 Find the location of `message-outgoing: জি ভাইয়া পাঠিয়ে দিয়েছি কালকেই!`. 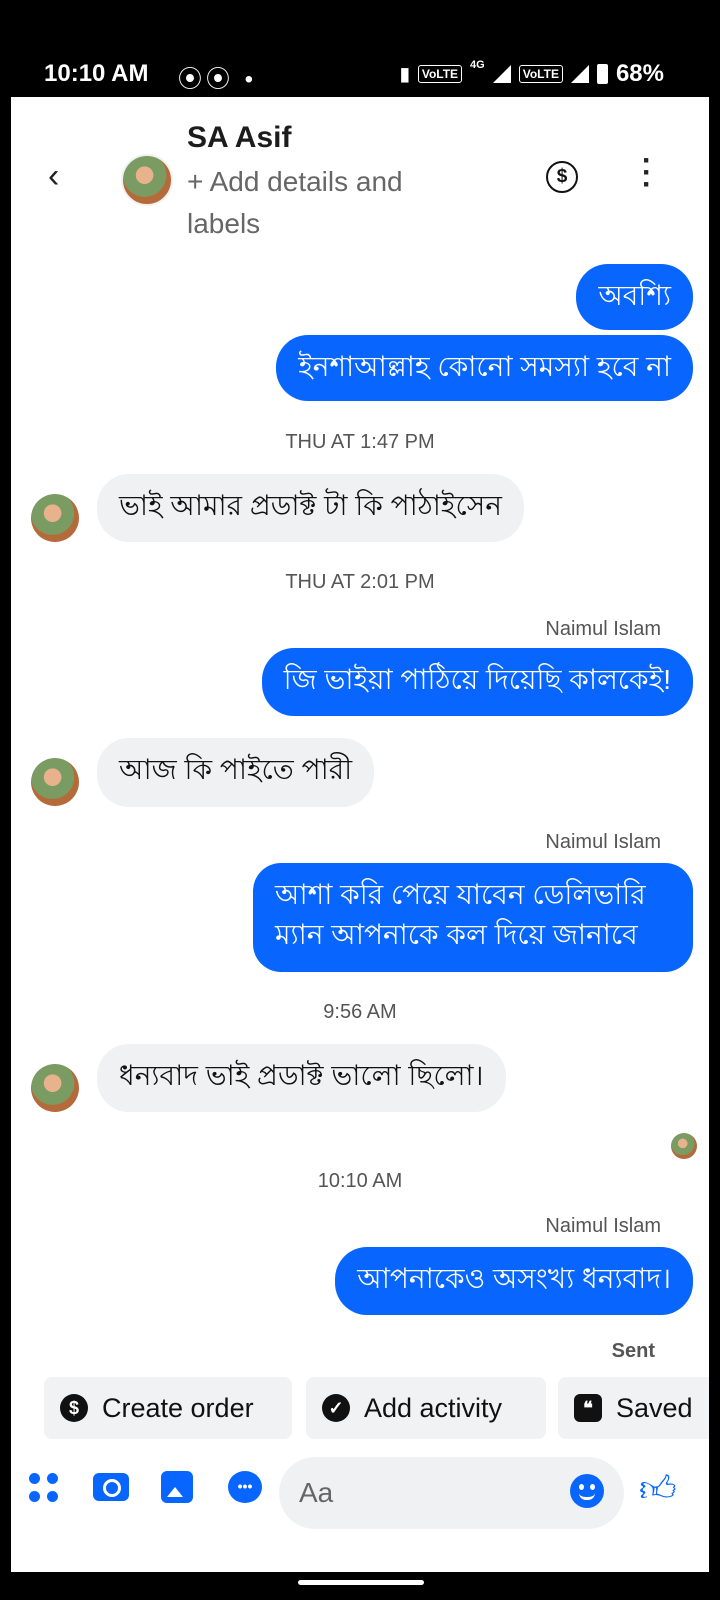

message-outgoing: জি ভাইয়া পাঠিয়ে দিয়েছি কালকেই! is located at coordinates (477, 682).